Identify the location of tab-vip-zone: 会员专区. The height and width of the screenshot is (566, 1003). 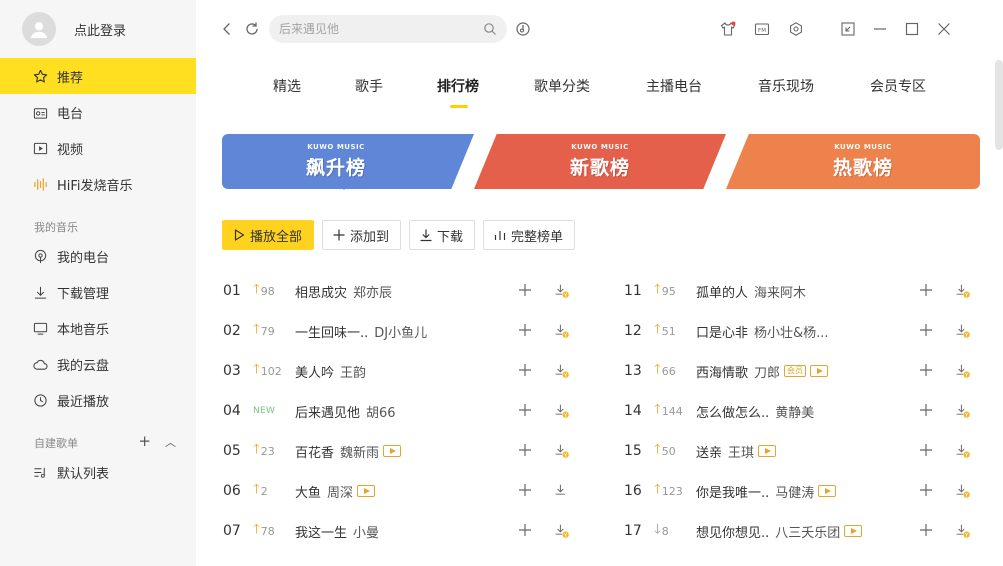
(898, 86).